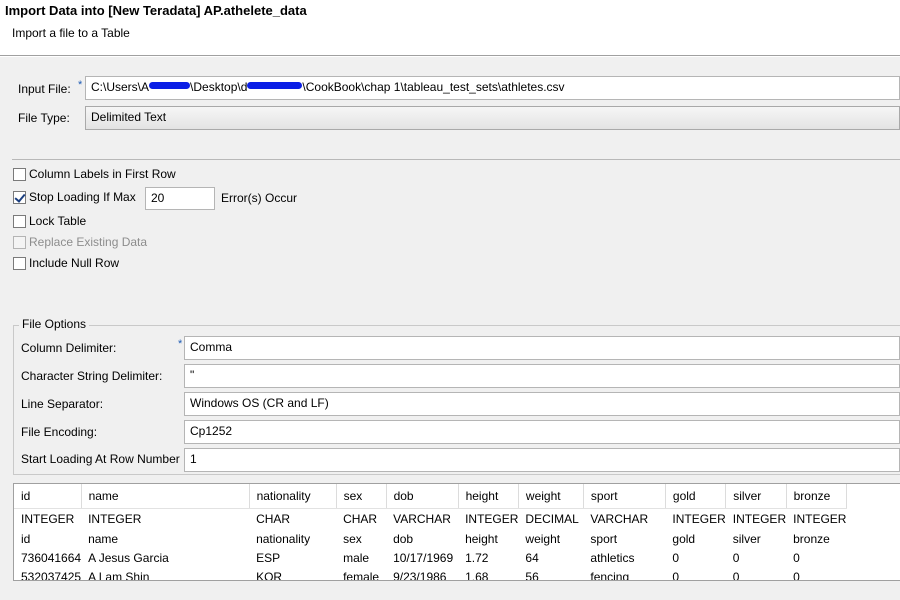 The width and height of the screenshot is (900, 600). Describe the element at coordinates (542, 460) in the screenshot. I see `start-row-input: 1` at that location.